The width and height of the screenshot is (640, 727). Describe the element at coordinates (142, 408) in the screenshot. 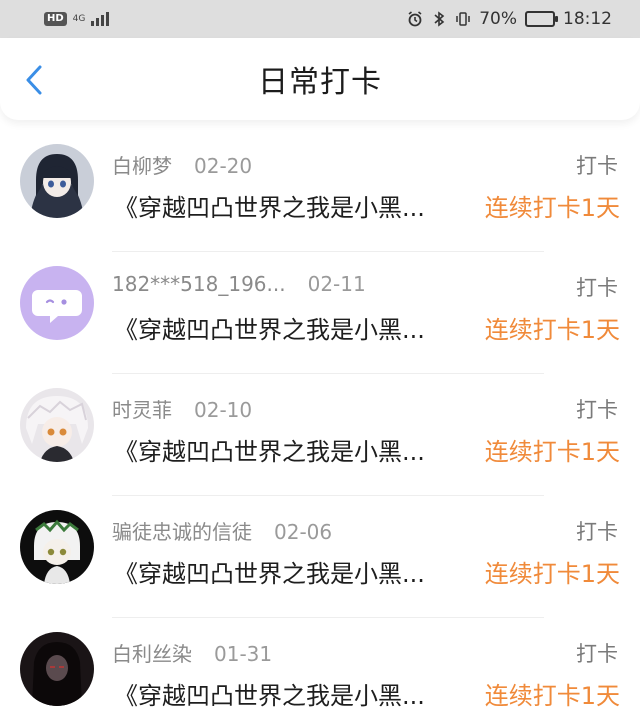

I see `username: 时灵菲` at that location.